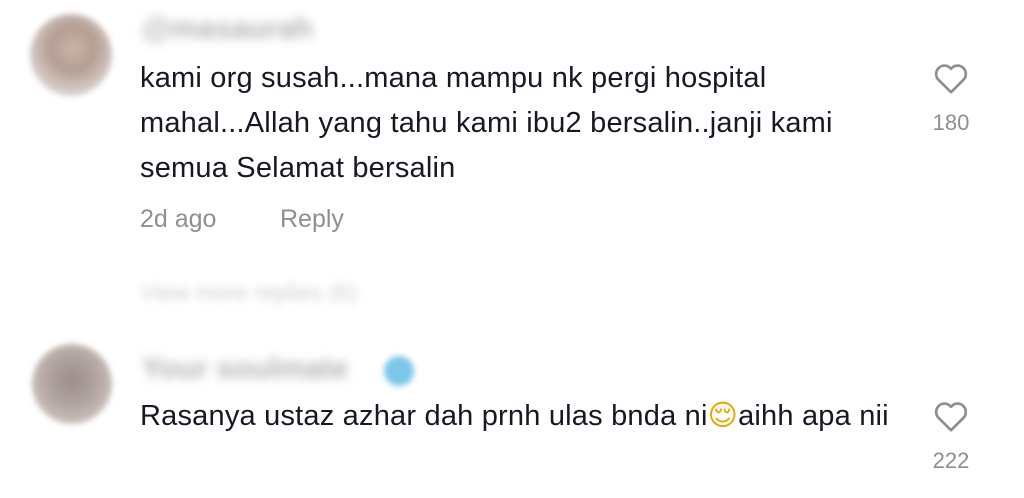 The height and width of the screenshot is (498, 1024). I want to click on username: Your soulmate, so click(245, 369).